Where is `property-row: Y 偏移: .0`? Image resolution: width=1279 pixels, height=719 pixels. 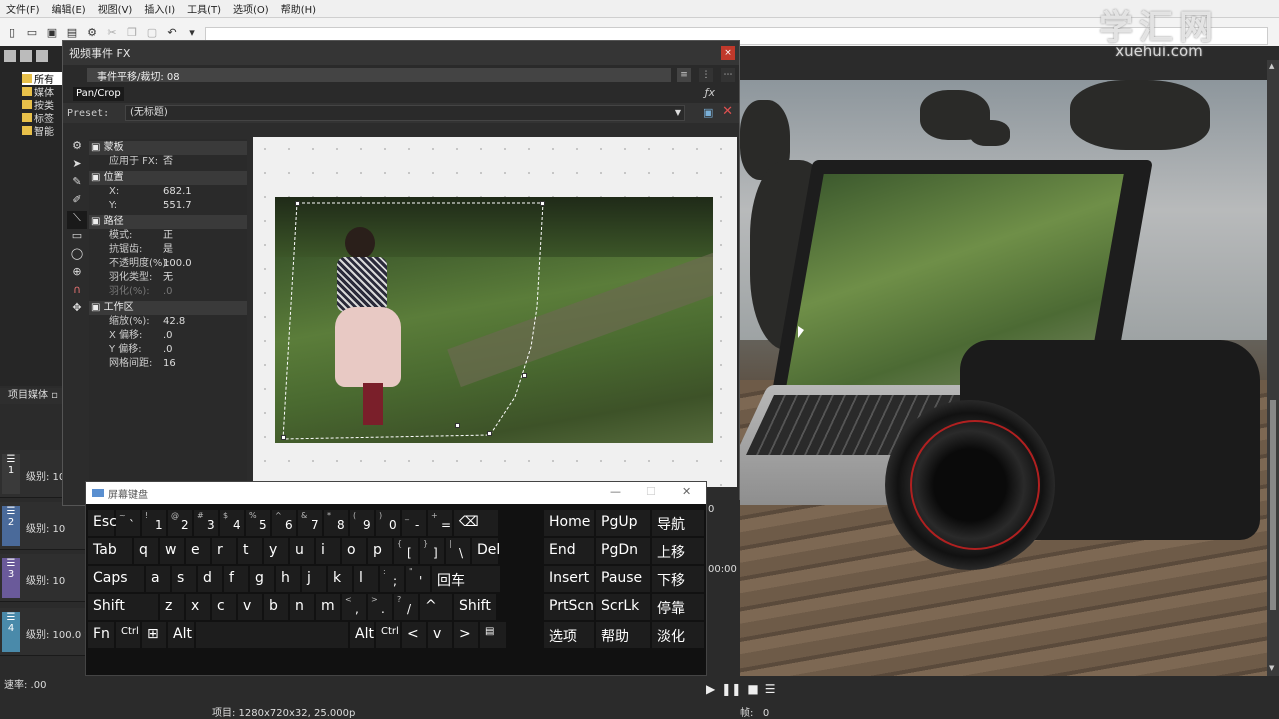
property-row: Y 偏移: .0 is located at coordinates (168, 350).